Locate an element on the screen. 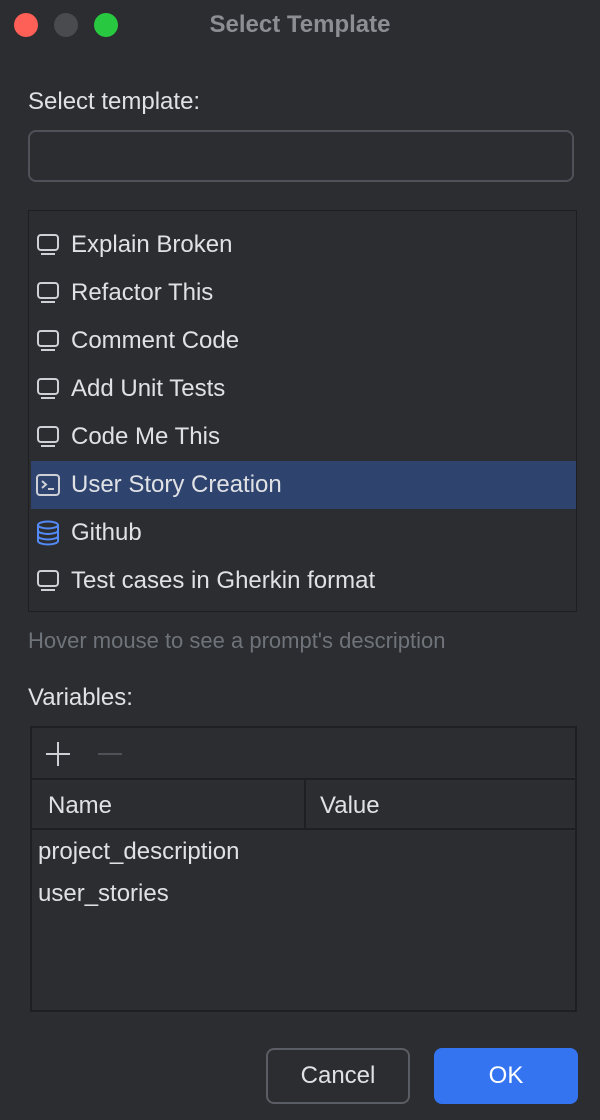 The height and width of the screenshot is (1120, 600). template-item-refactor-this: Refactor This is located at coordinates (303, 293).